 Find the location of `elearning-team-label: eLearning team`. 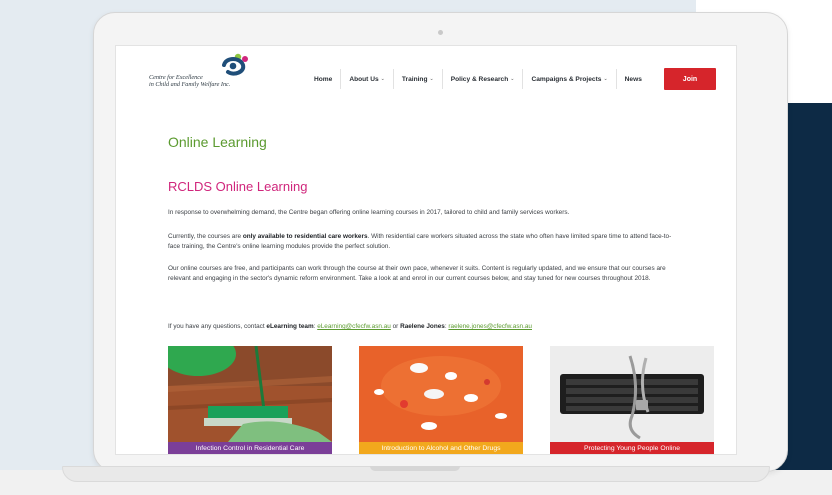

elearning-team-label: eLearning team is located at coordinates (290, 326).